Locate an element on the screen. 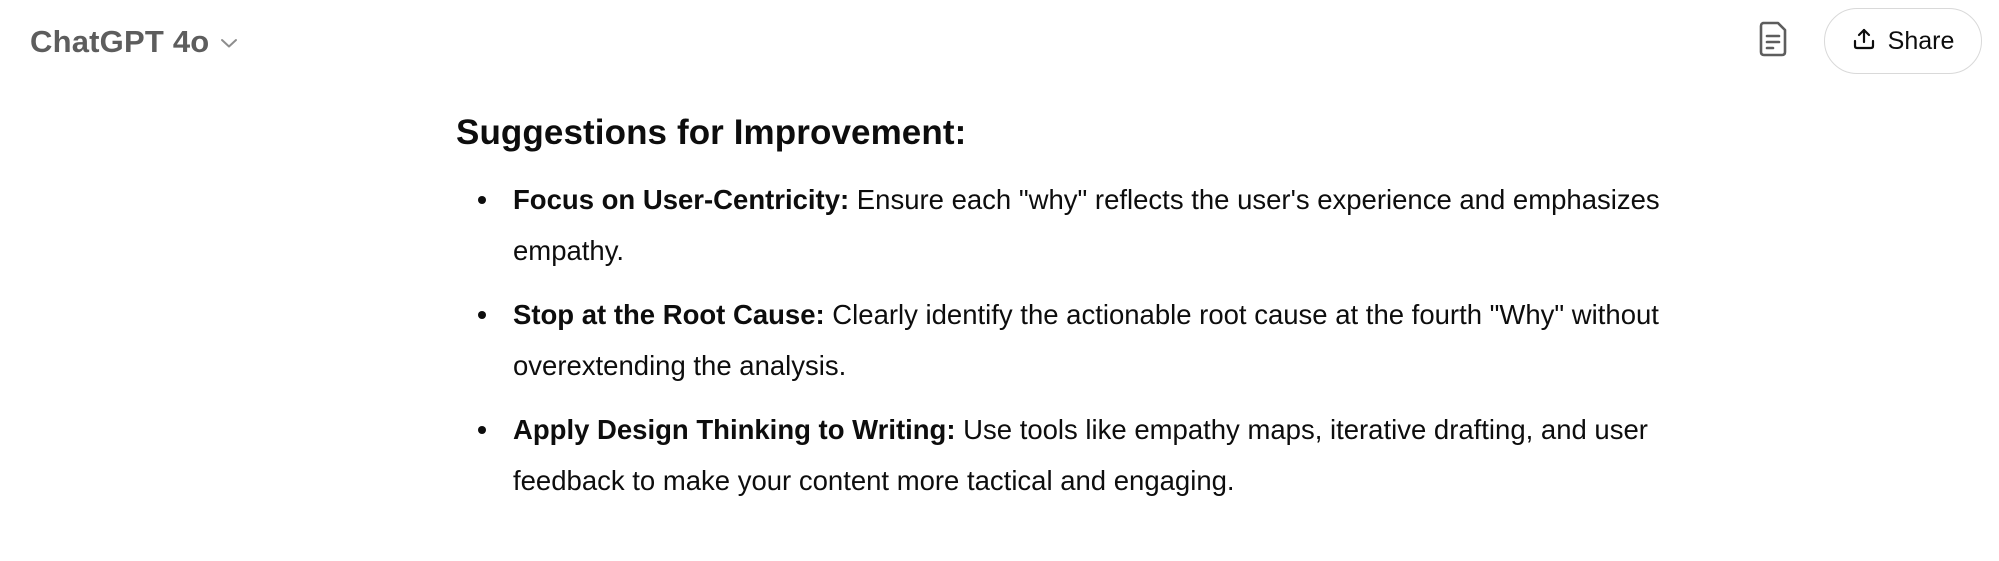 This screenshot has height=561, width=1999. notes-button is located at coordinates (1773, 41).